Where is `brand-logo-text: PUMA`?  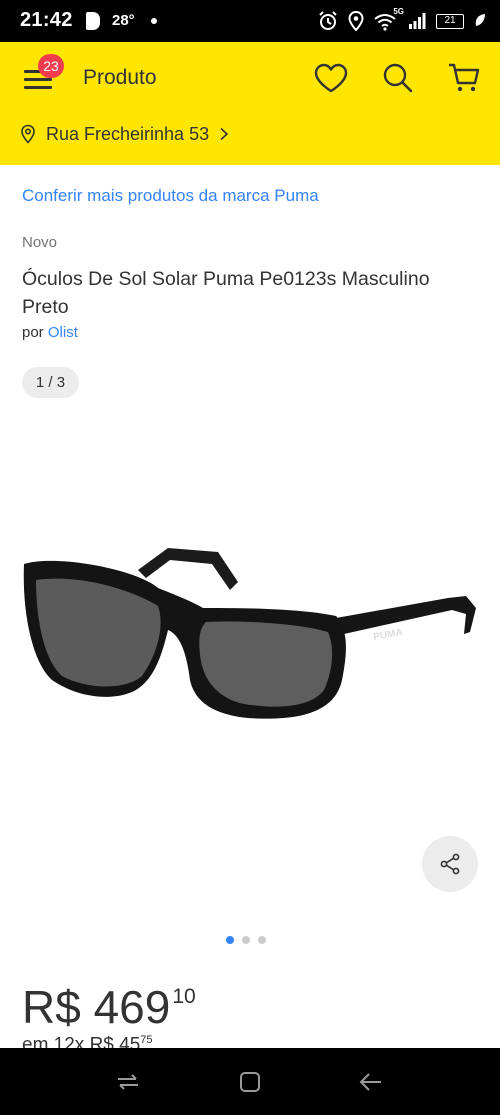 brand-logo-text: PUMA is located at coordinates (388, 635).